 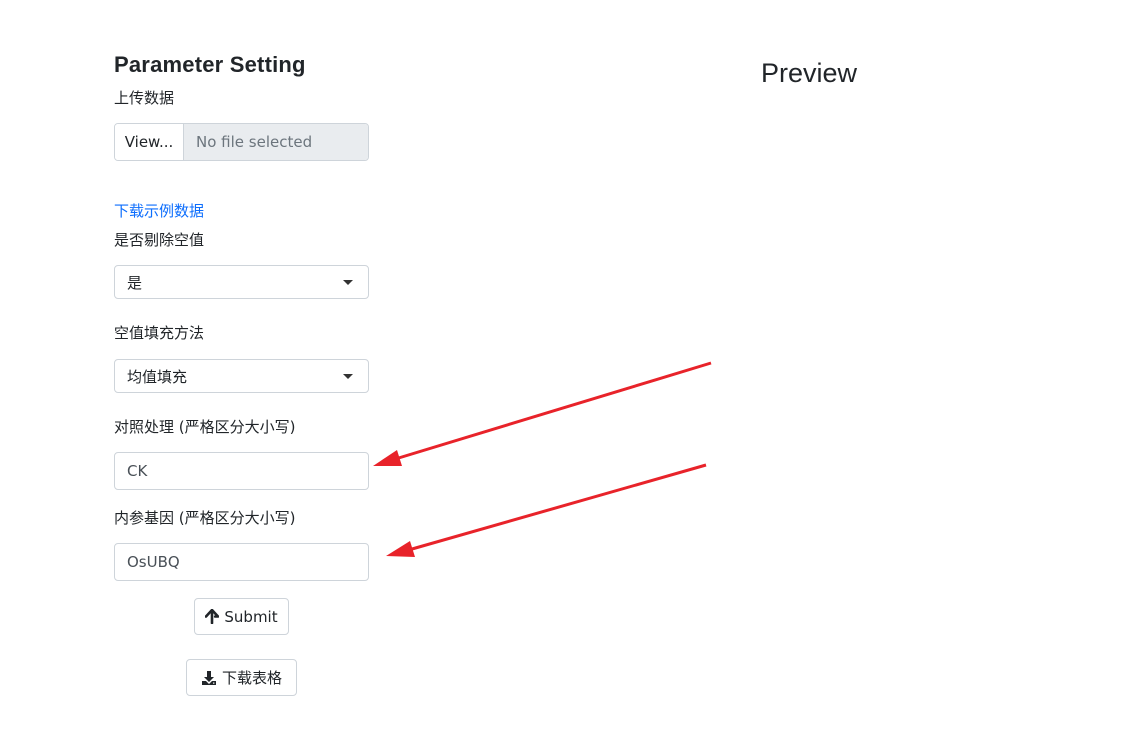 What do you see at coordinates (809, 73) in the screenshot?
I see `preview-title: Preview` at bounding box center [809, 73].